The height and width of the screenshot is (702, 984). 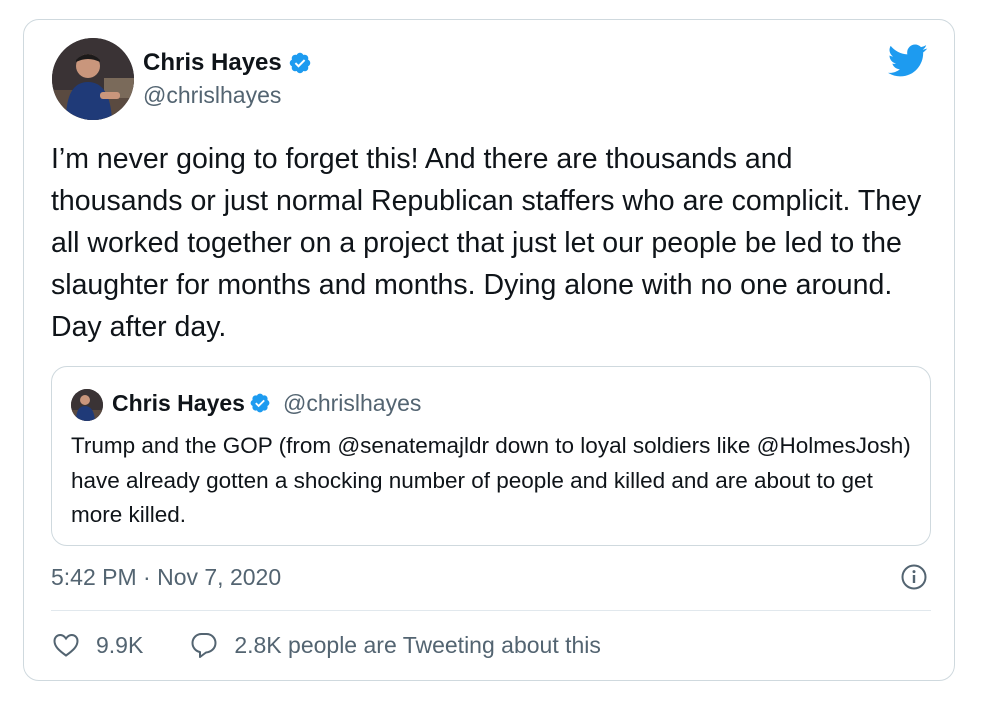 What do you see at coordinates (908, 61) in the screenshot?
I see `twitter-bird-icon` at bounding box center [908, 61].